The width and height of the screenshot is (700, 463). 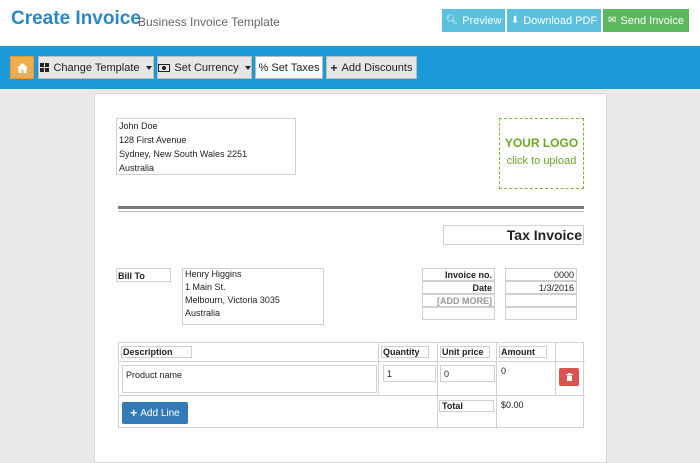 I want to click on date-label: Date, so click(x=482, y=288).